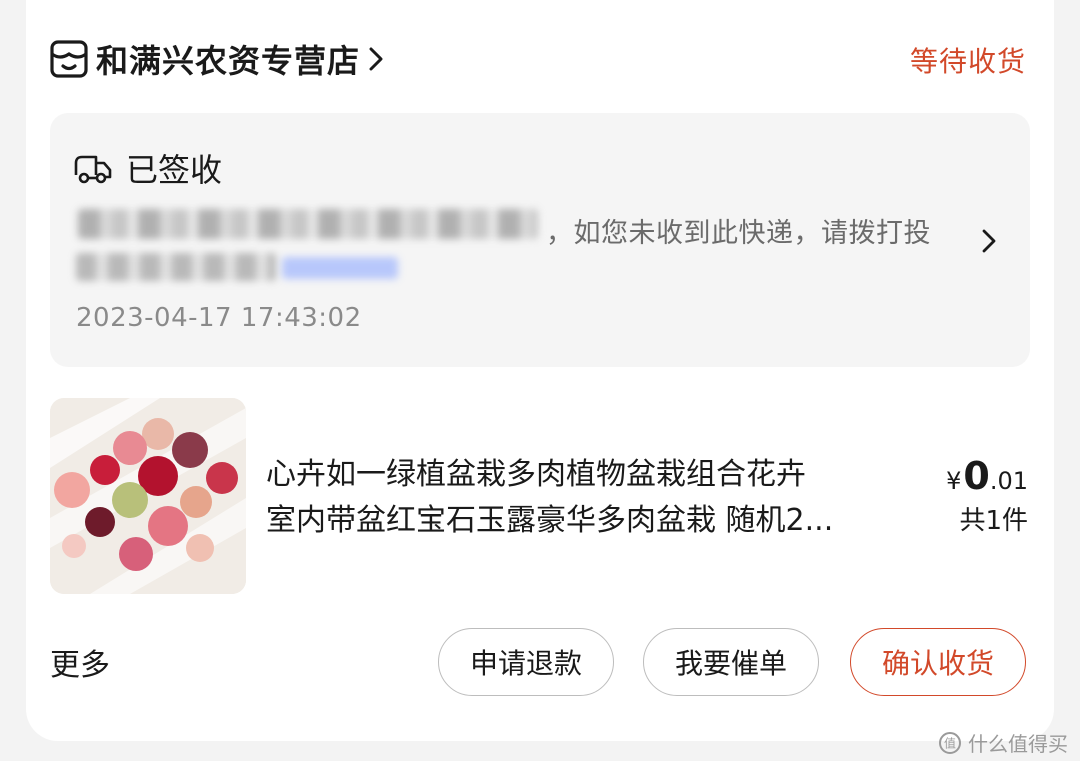 The image size is (1080, 761). I want to click on svg-text: 值, so click(950, 742).